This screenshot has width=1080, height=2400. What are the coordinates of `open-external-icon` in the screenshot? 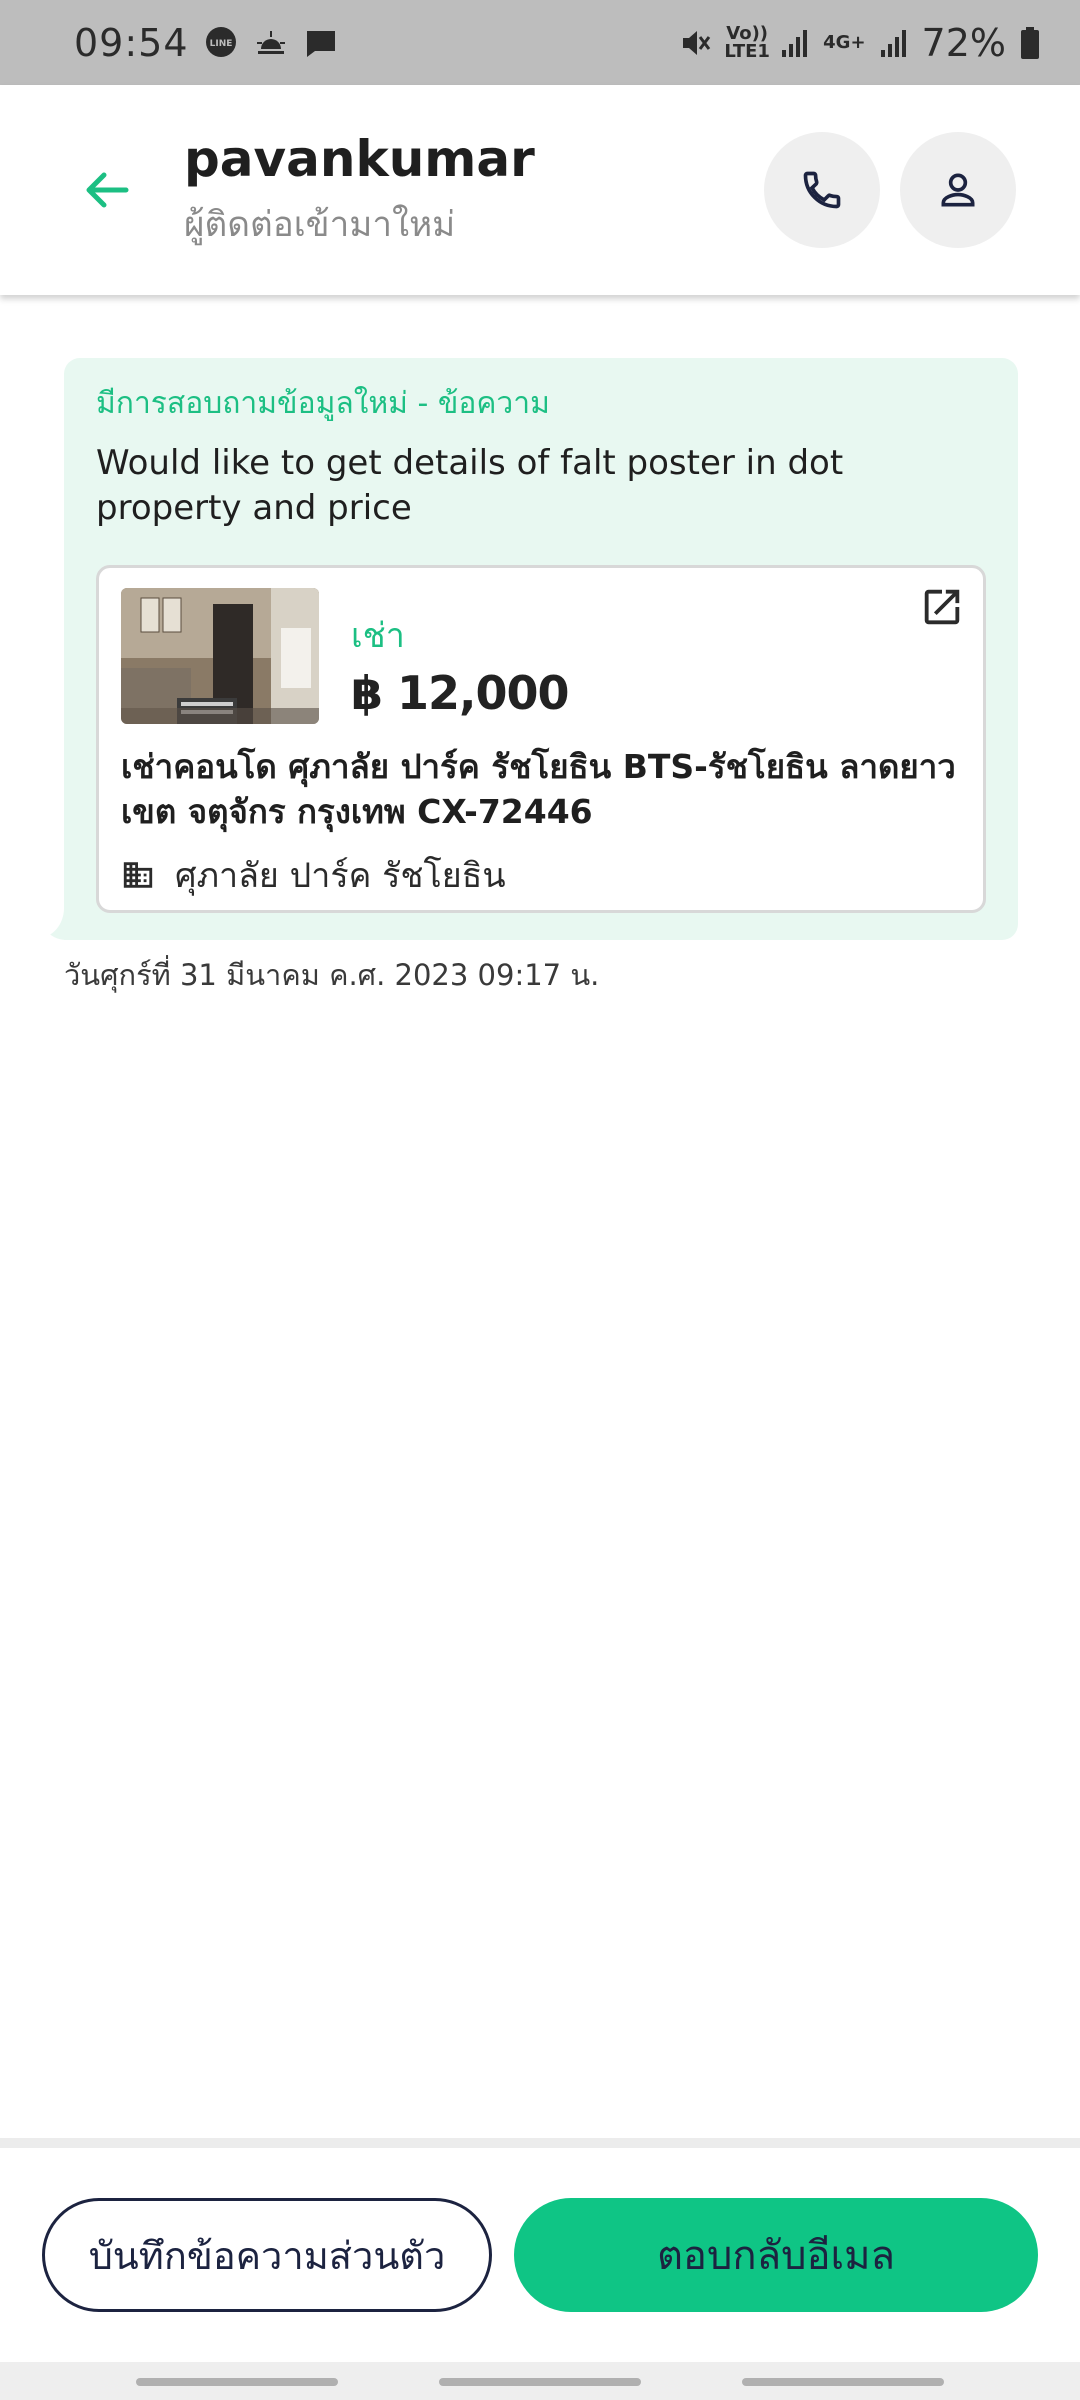 It's located at (942, 607).